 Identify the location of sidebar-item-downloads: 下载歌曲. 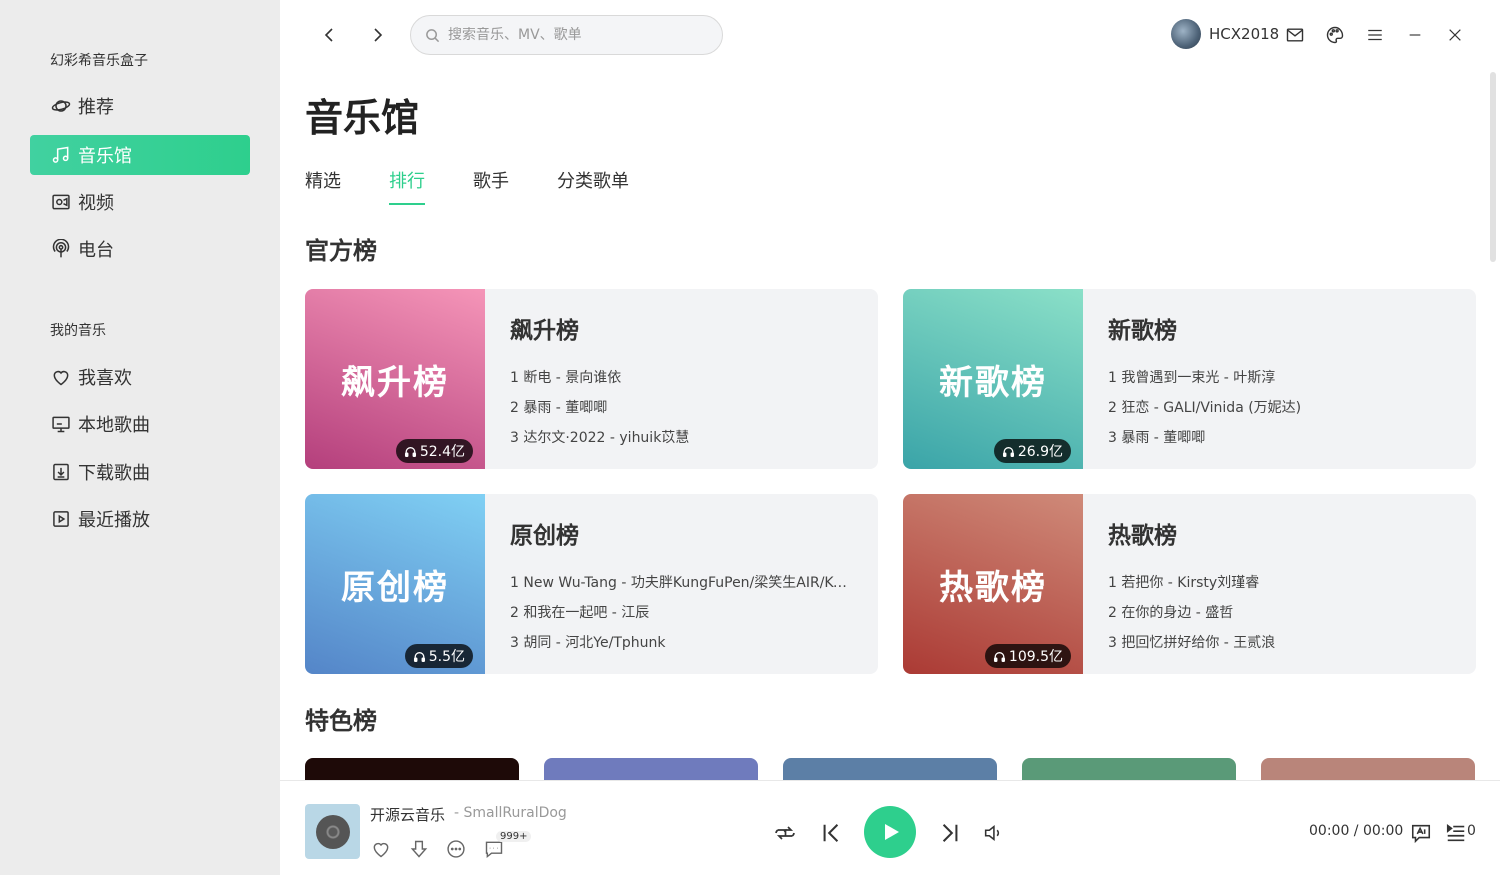
(140, 472).